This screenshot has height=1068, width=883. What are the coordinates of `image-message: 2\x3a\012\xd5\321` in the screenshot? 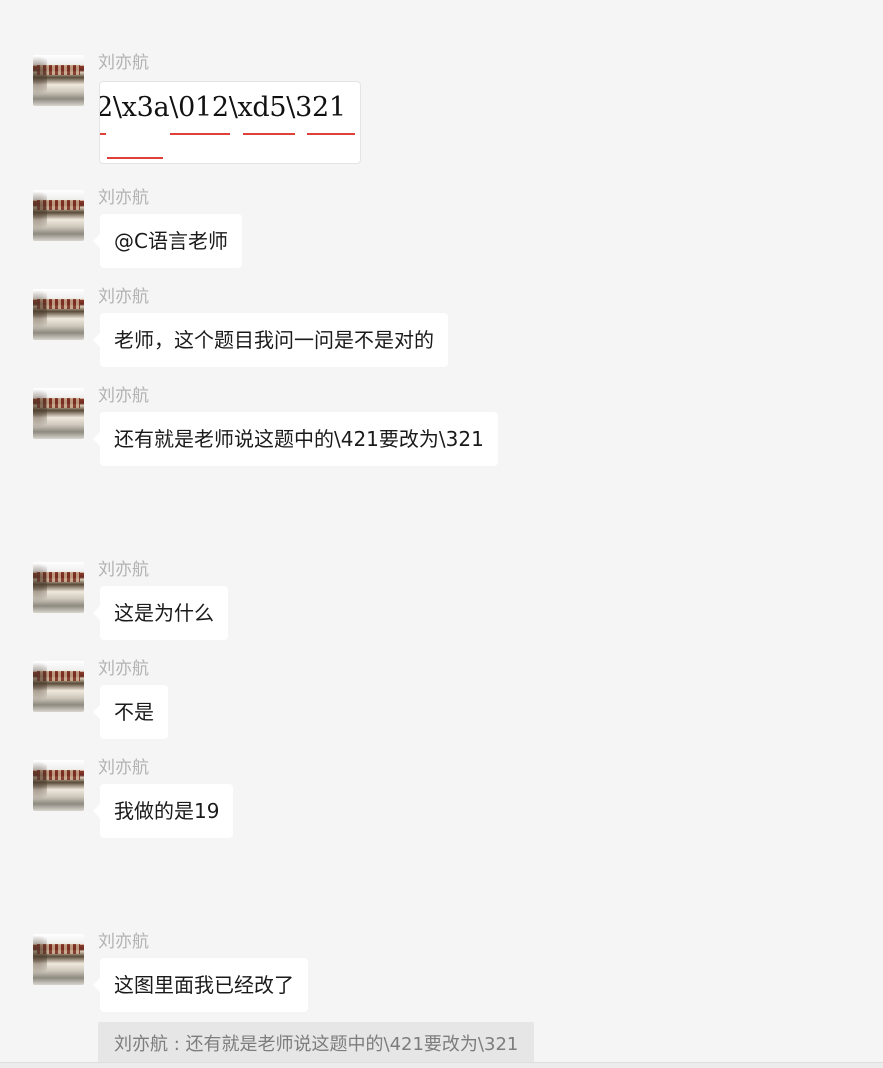 It's located at (230, 122).